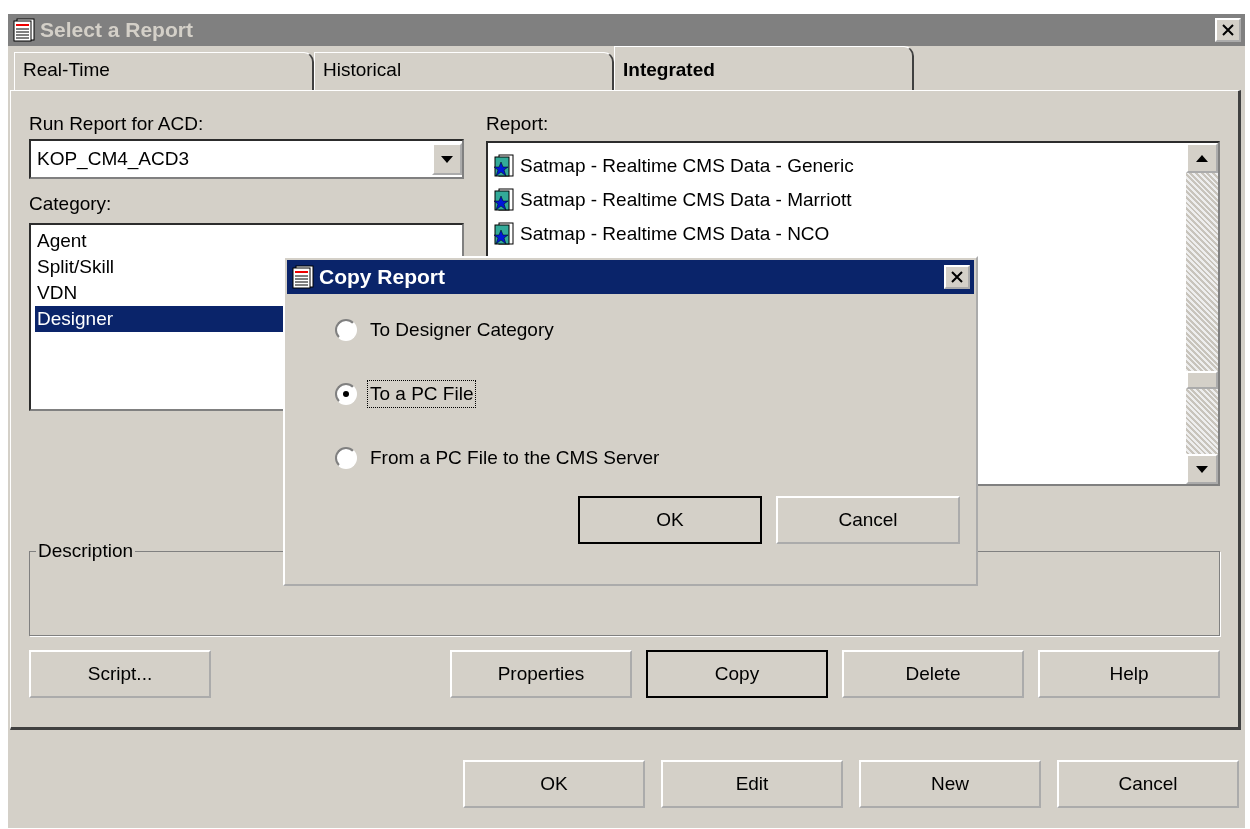  What do you see at coordinates (764, 68) in the screenshot?
I see `tab: Integrated` at bounding box center [764, 68].